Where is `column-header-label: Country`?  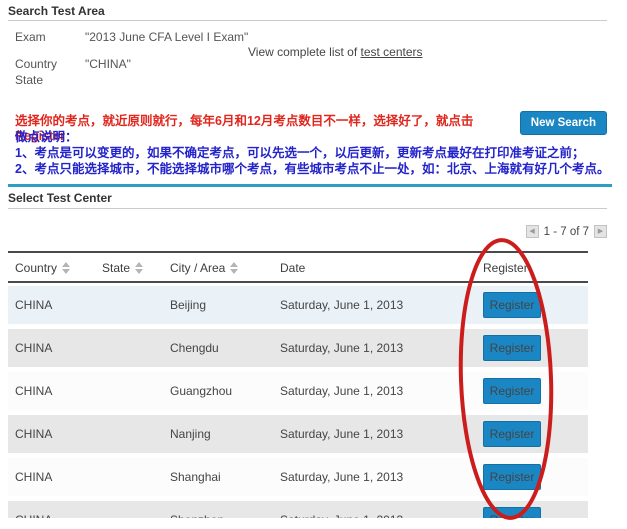
column-header-label: Country is located at coordinates (36, 268).